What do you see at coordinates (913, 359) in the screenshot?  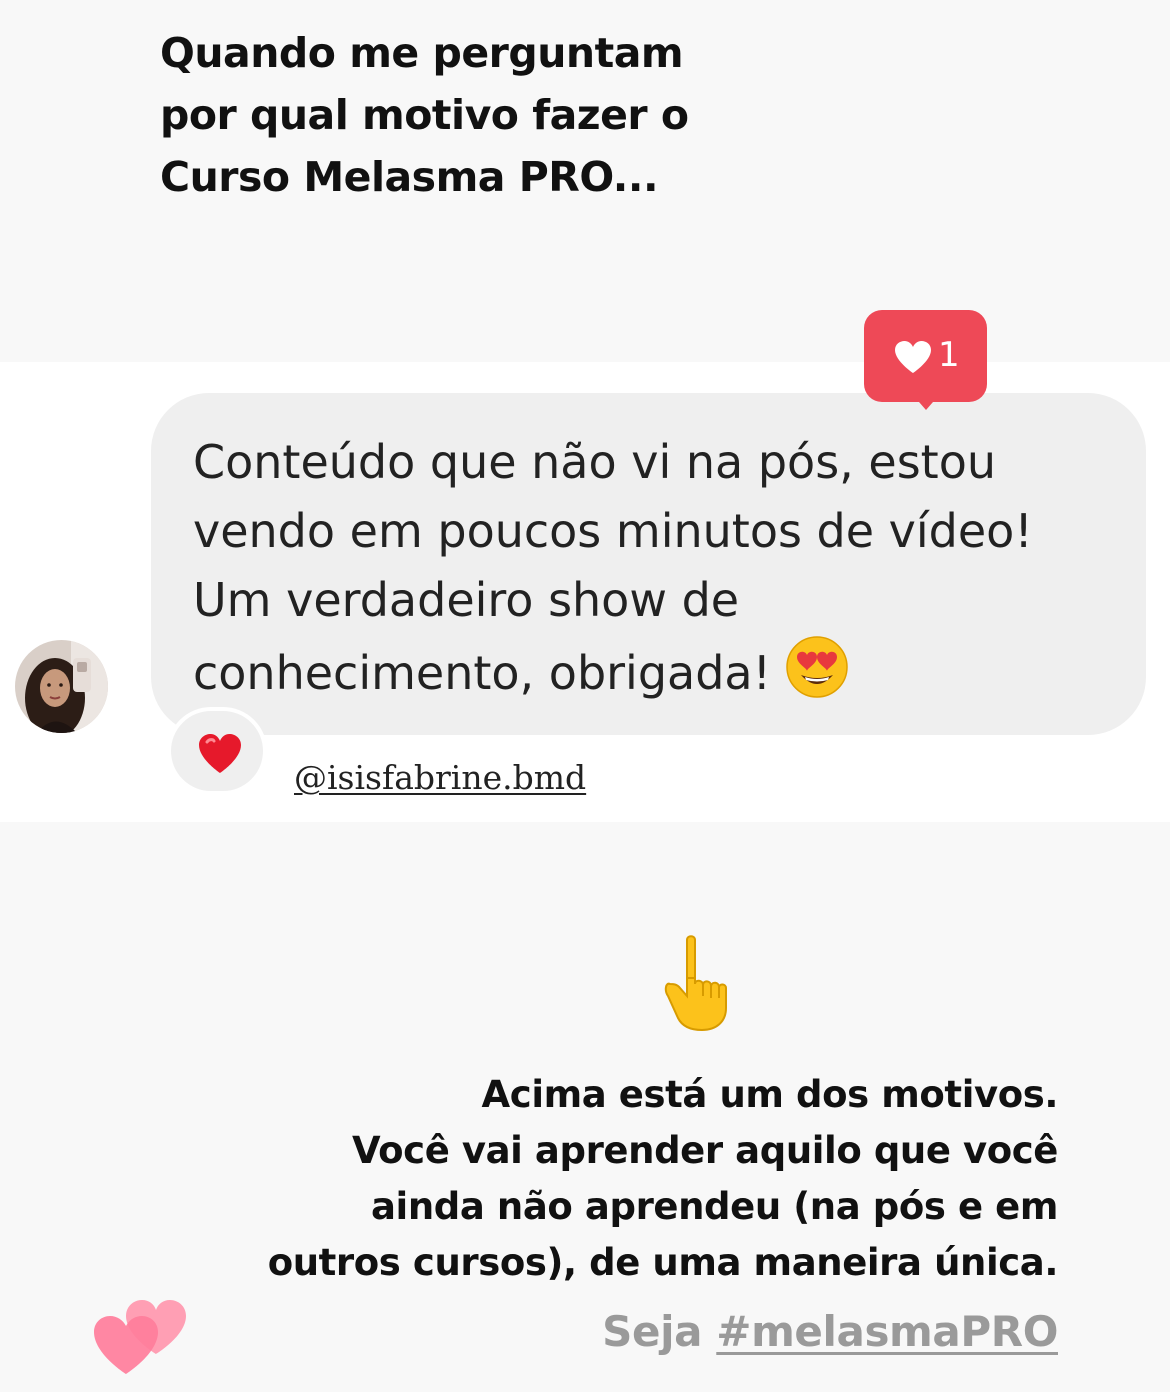 I see `heart-icon` at bounding box center [913, 359].